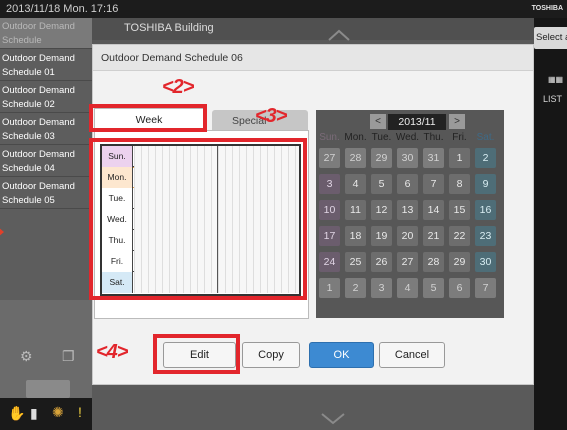  I want to click on brand-logo: TOSHIBA, so click(547, 8).